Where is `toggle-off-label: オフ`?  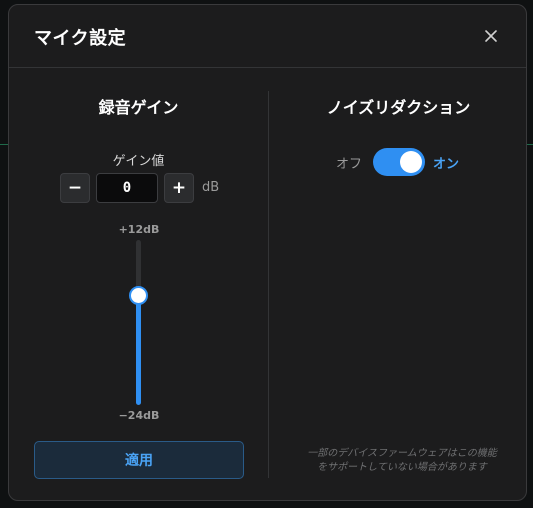 toggle-off-label: オフ is located at coordinates (349, 164).